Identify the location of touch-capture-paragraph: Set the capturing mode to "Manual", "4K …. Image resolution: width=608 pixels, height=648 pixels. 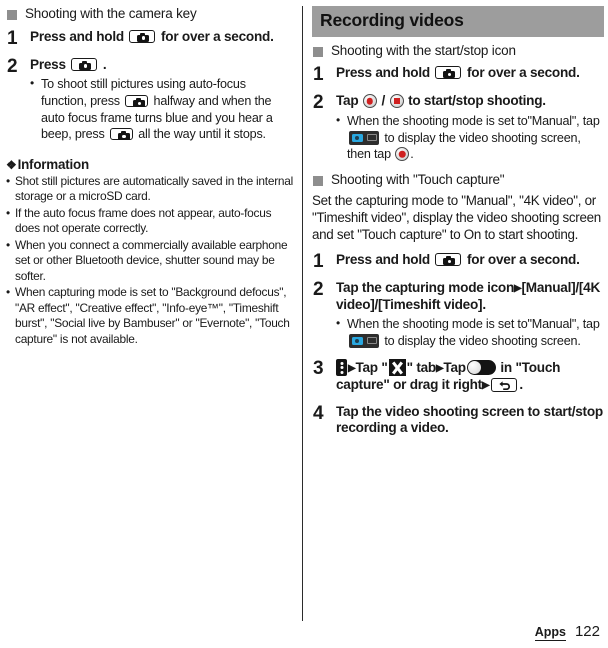
(456, 217).